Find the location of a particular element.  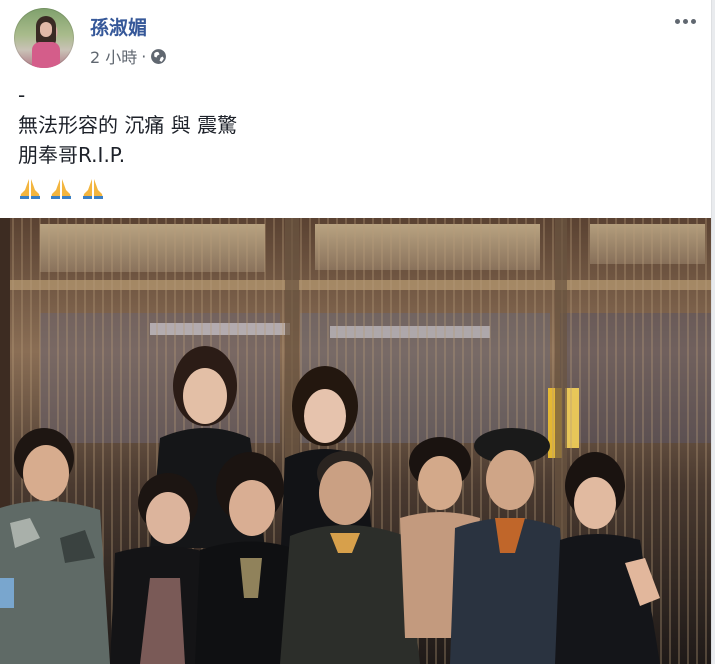

emoji-row is located at coordinates (358, 186).